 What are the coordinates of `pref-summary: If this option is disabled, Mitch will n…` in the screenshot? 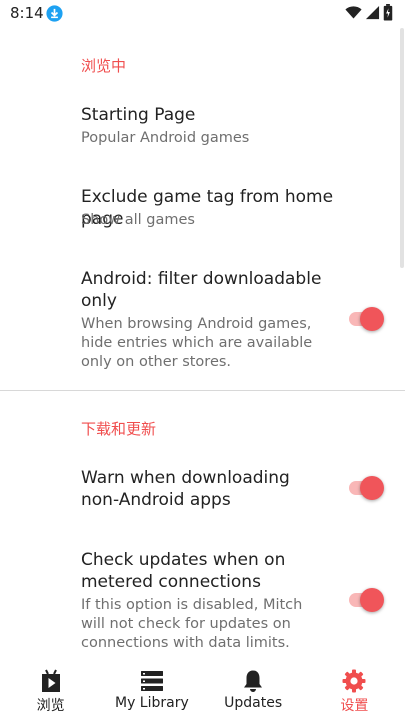 It's located at (192, 624).